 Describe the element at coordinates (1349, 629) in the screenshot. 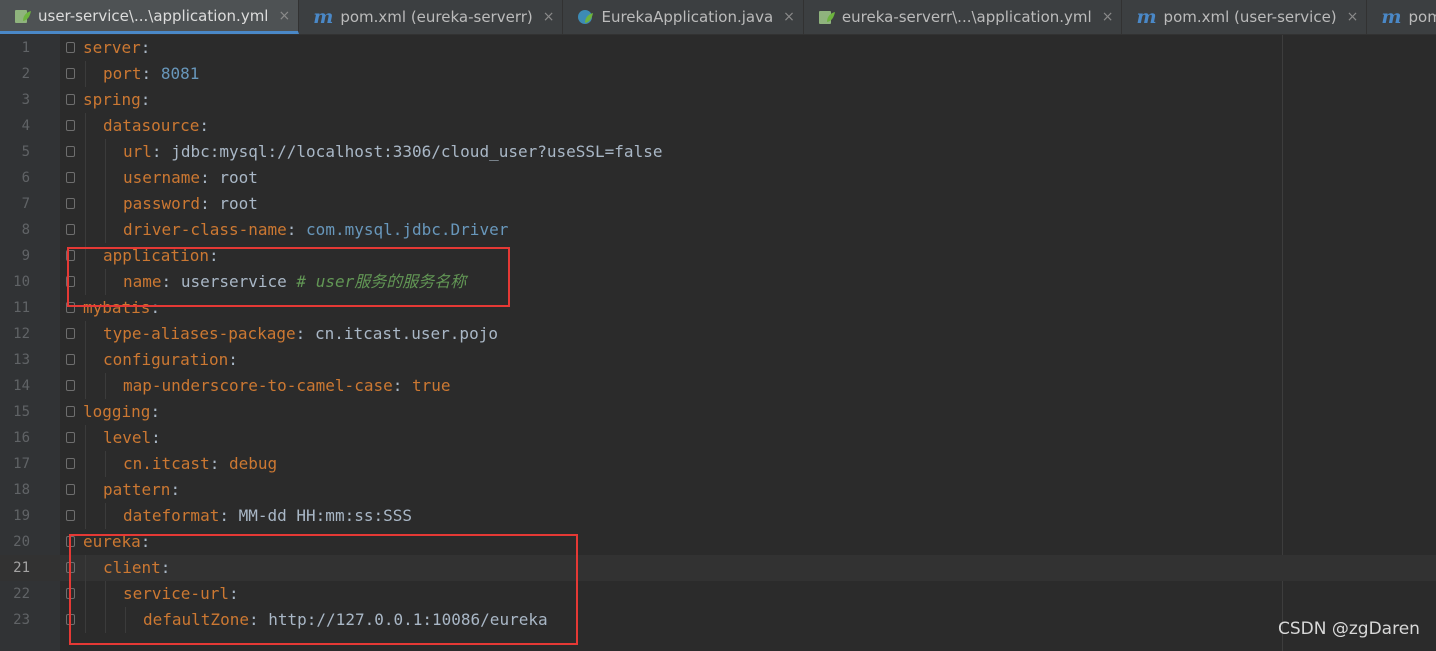

I see `watermark: CSDN @zgDaren` at that location.